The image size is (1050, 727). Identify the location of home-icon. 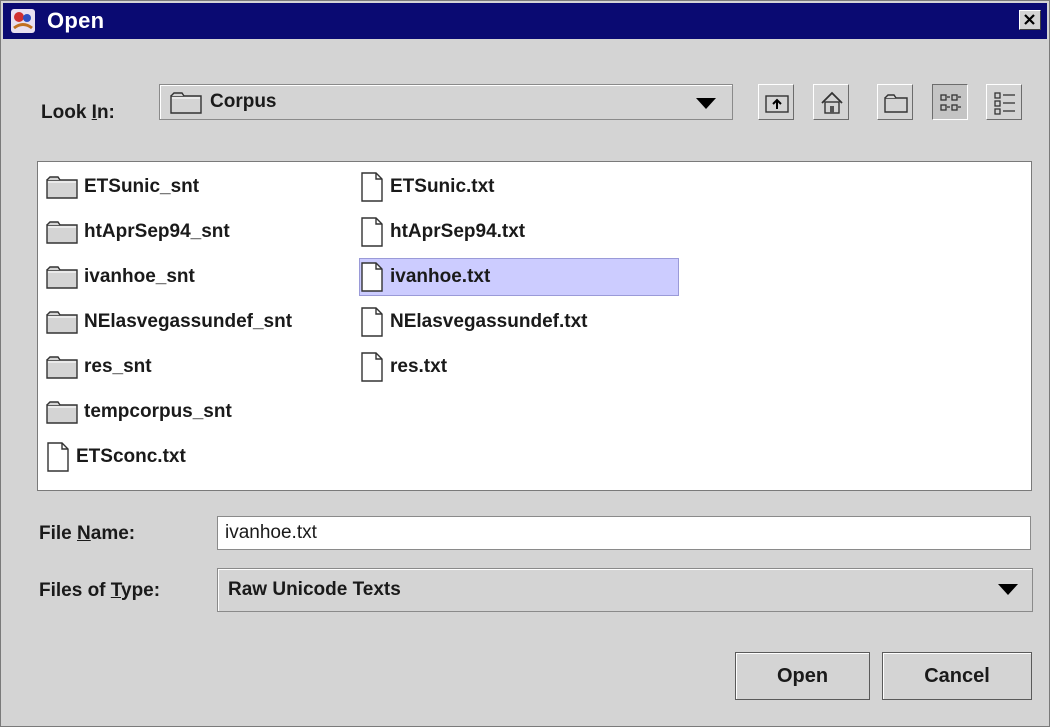
(832, 102).